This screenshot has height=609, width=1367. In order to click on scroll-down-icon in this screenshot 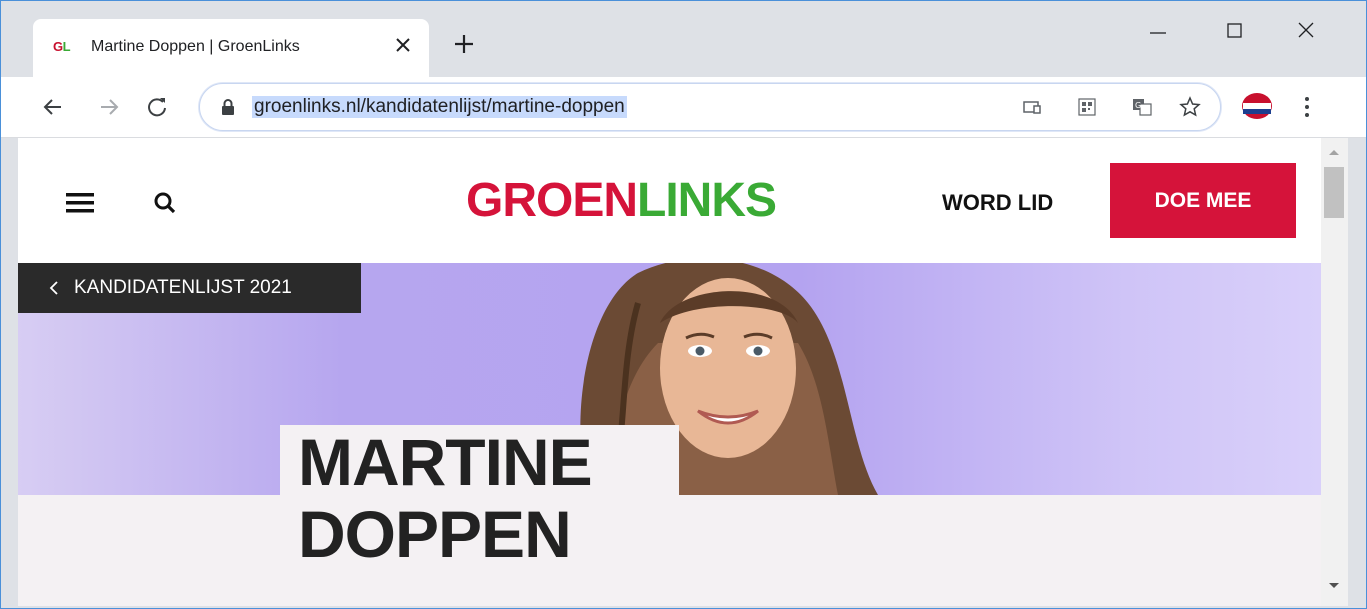, I will do `click(1334, 586)`.